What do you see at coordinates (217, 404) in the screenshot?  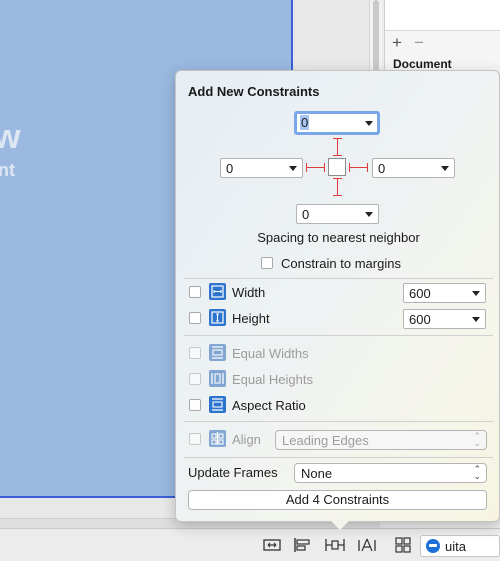 I see `aspect-ratio-icon` at bounding box center [217, 404].